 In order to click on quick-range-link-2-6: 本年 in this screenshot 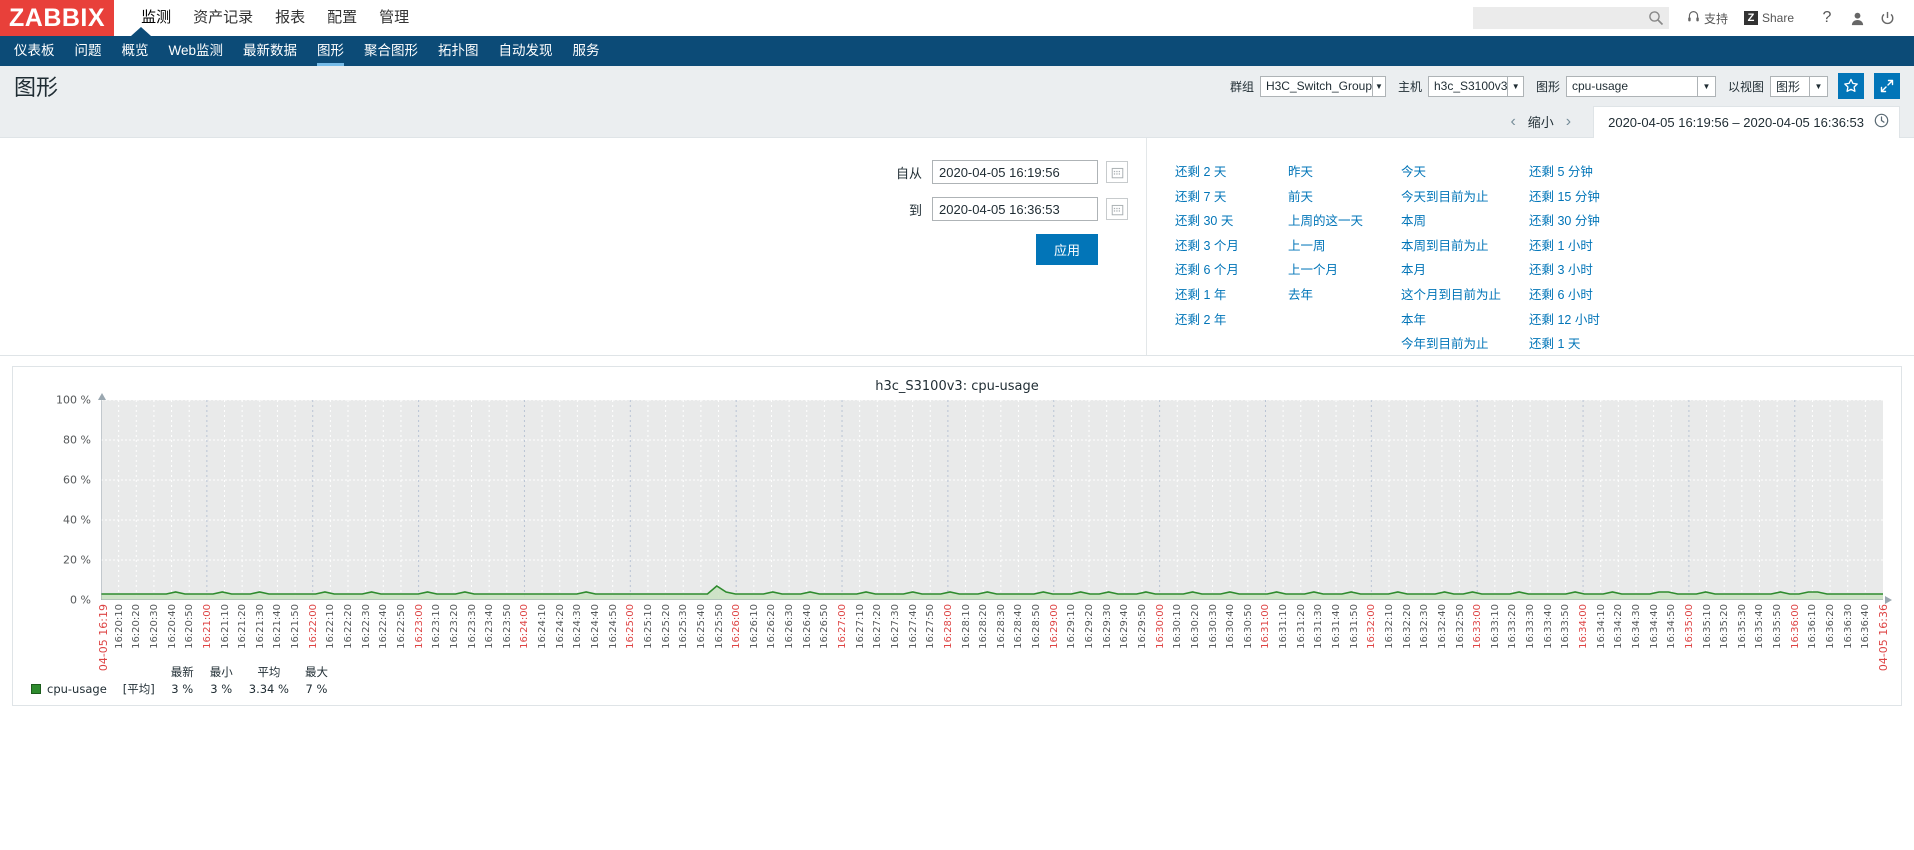, I will do `click(1465, 320)`.